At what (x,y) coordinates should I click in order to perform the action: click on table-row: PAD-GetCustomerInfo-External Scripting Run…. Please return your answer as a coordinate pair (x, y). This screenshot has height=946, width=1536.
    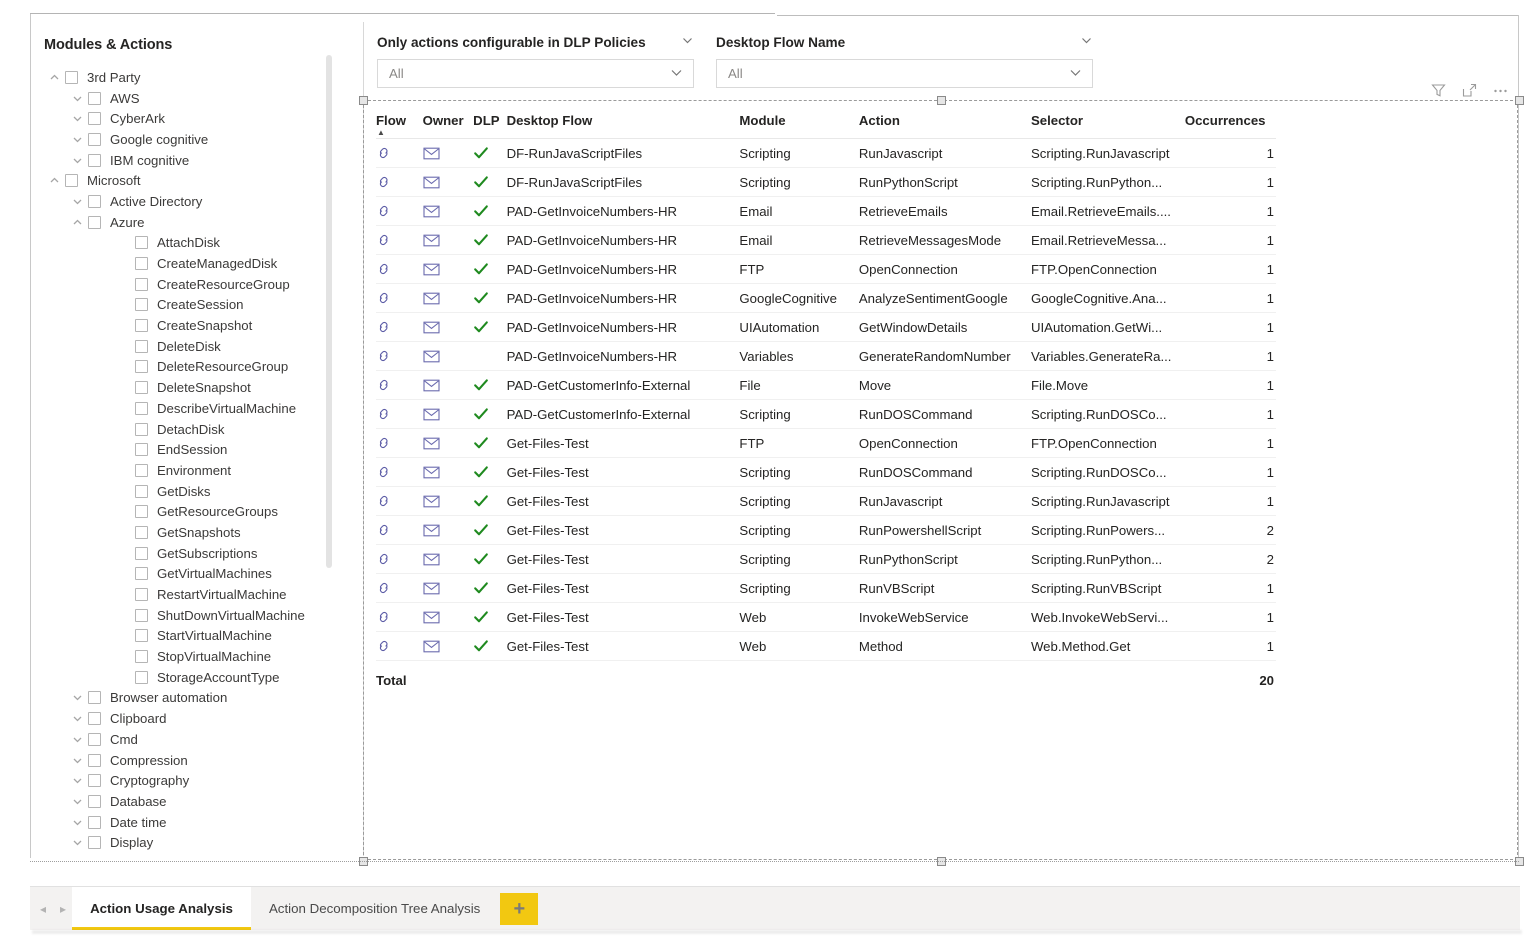
    Looking at the image, I should click on (826, 414).